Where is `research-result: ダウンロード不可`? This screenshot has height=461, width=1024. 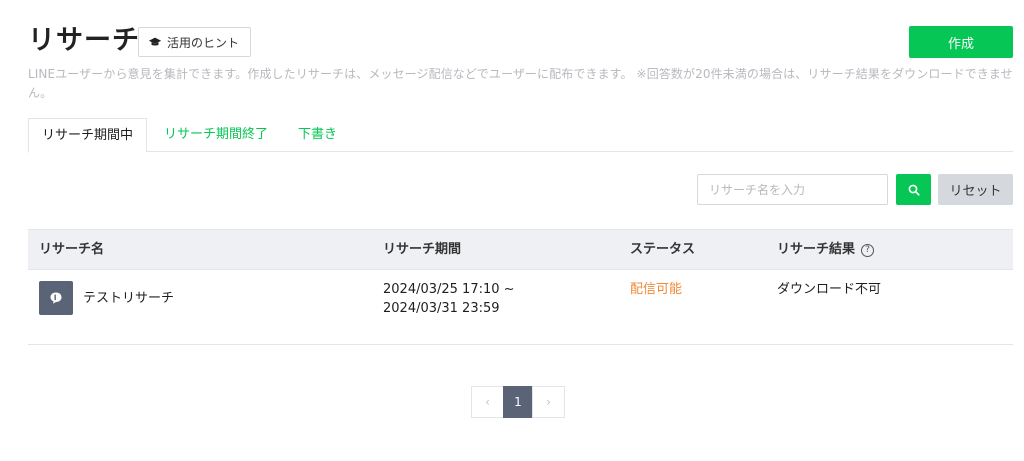 research-result: ダウンロード不可 is located at coordinates (829, 289).